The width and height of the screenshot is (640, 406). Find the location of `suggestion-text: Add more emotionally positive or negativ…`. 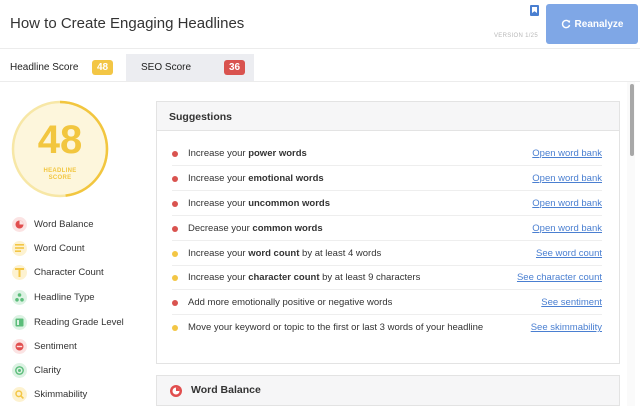

suggestion-text: Add more emotionally positive or negativ… is located at coordinates (290, 302).